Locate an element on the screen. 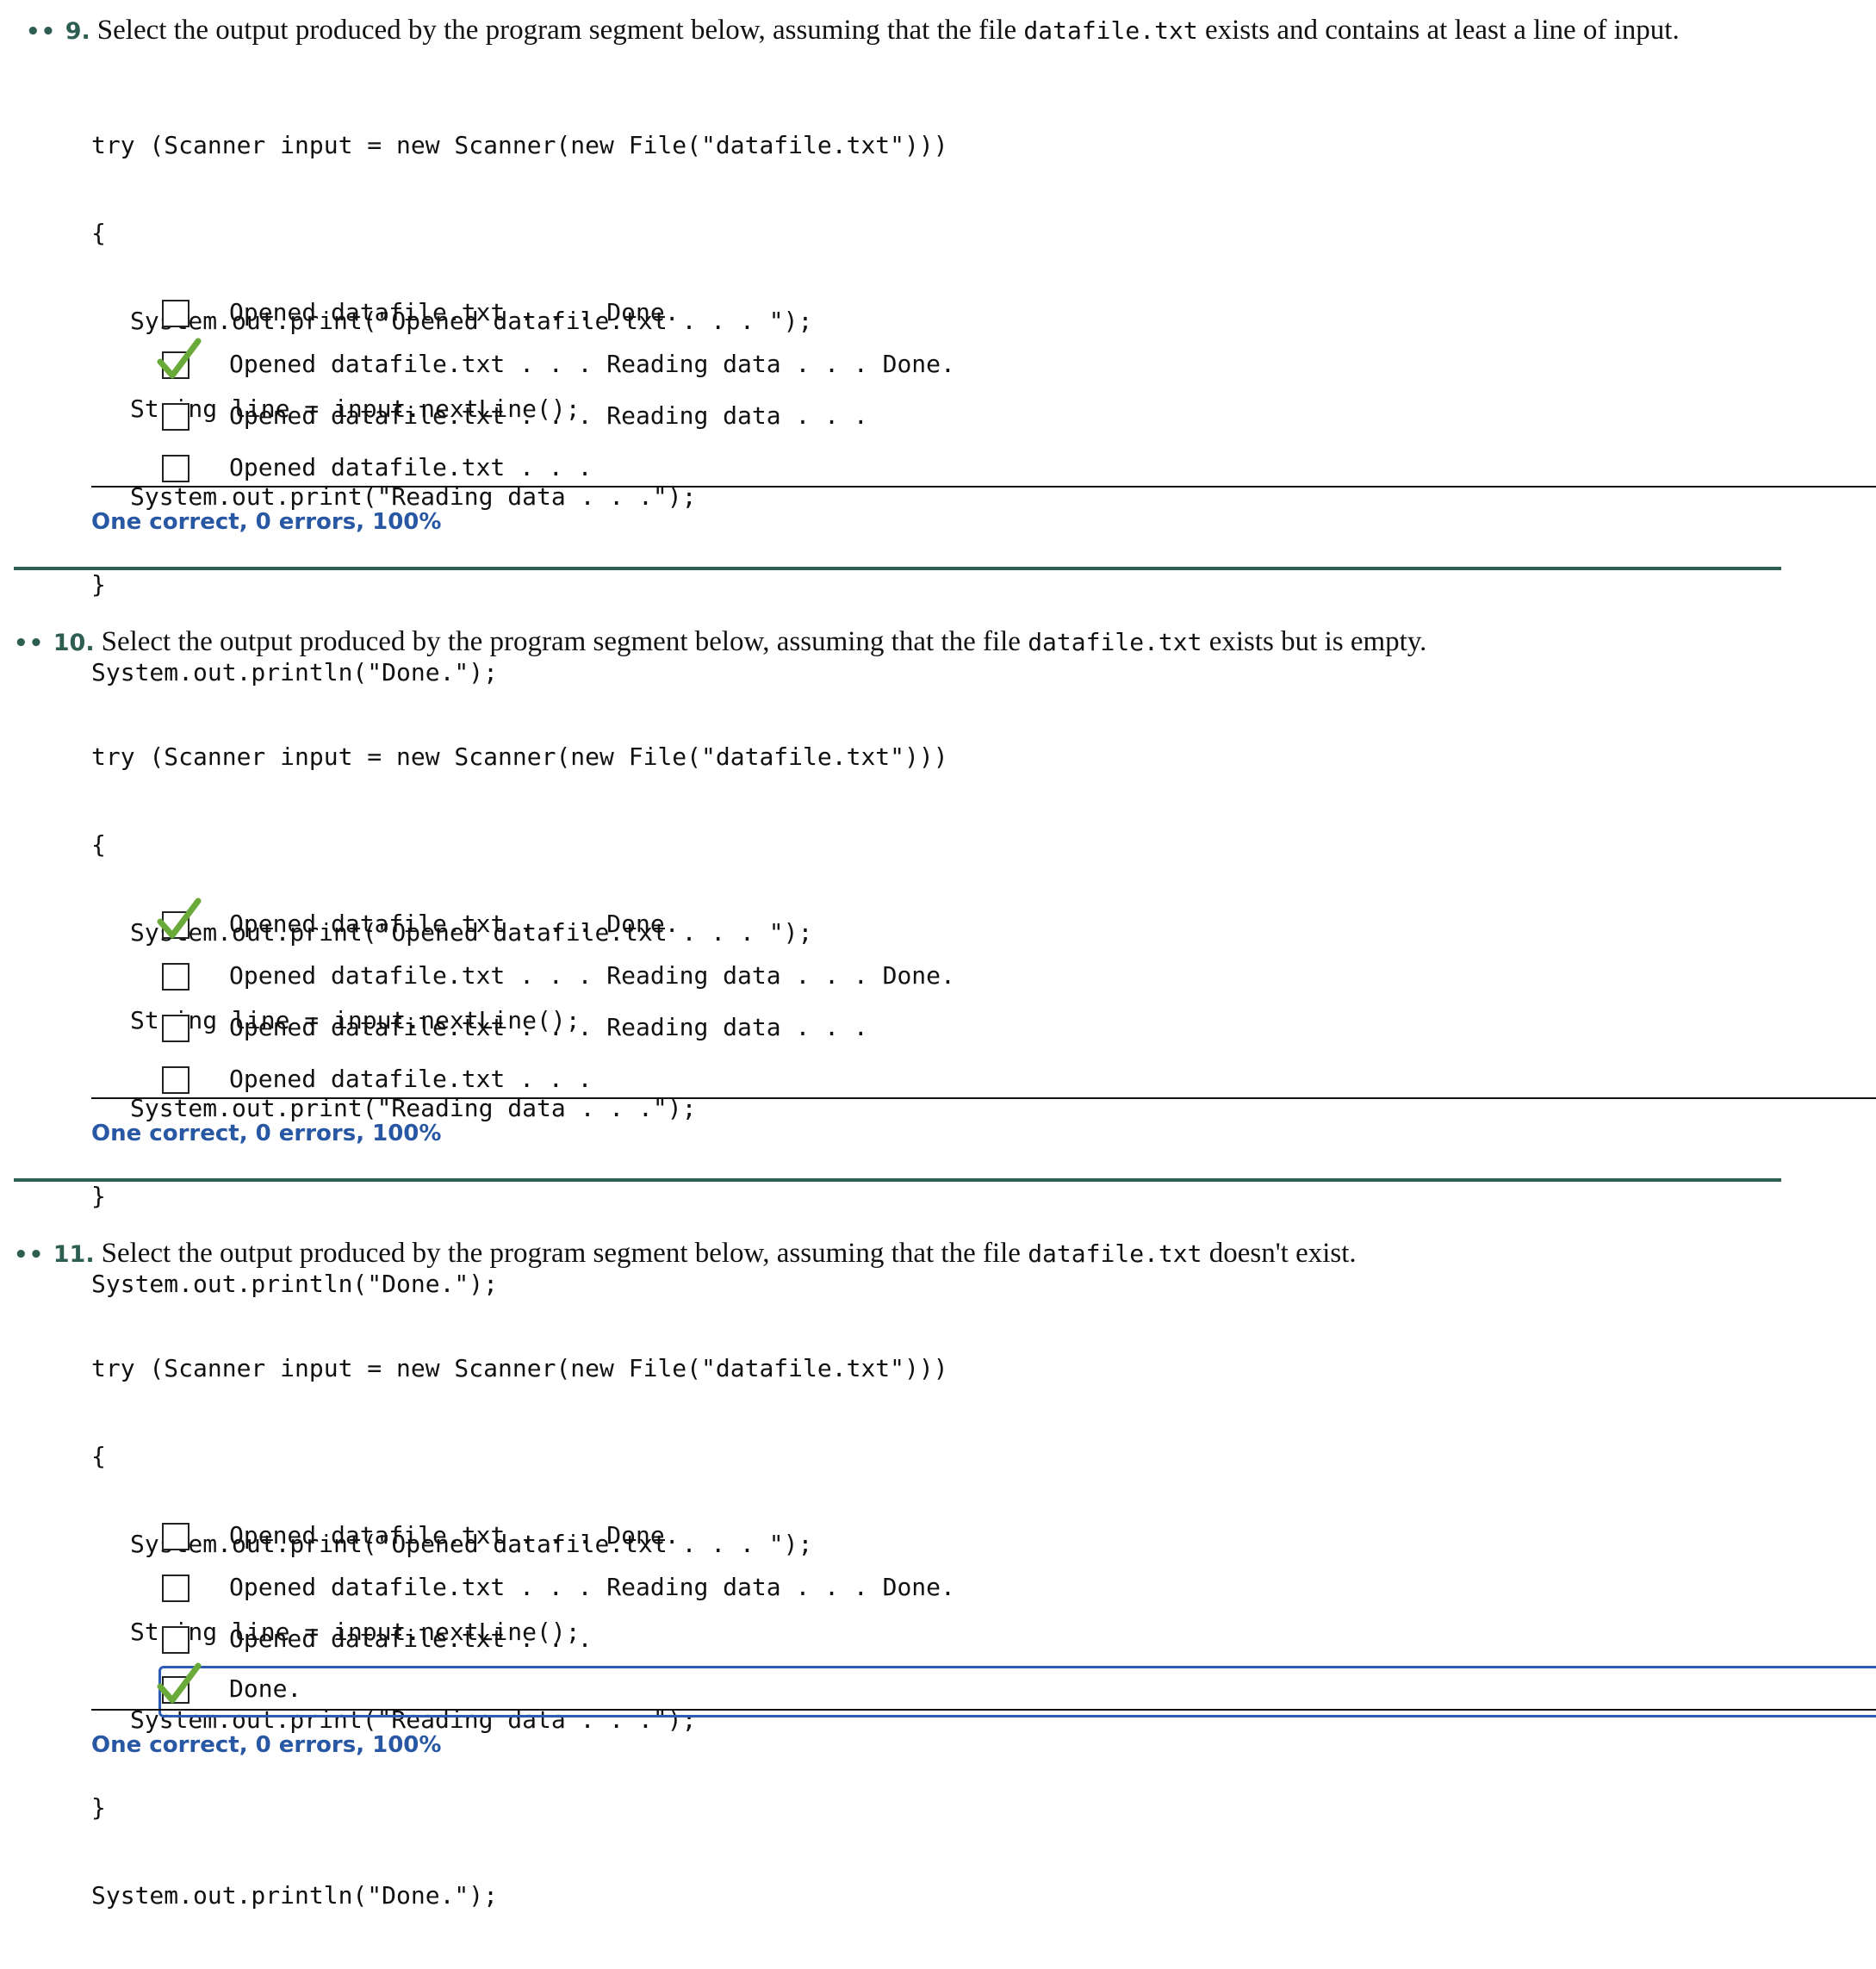 The width and height of the screenshot is (1876, 1969). option-label: Done. is located at coordinates (265, 1689).